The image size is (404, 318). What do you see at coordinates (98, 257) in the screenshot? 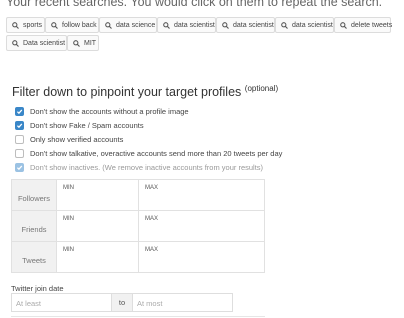
I see `tweets-min-input: MIN` at bounding box center [98, 257].